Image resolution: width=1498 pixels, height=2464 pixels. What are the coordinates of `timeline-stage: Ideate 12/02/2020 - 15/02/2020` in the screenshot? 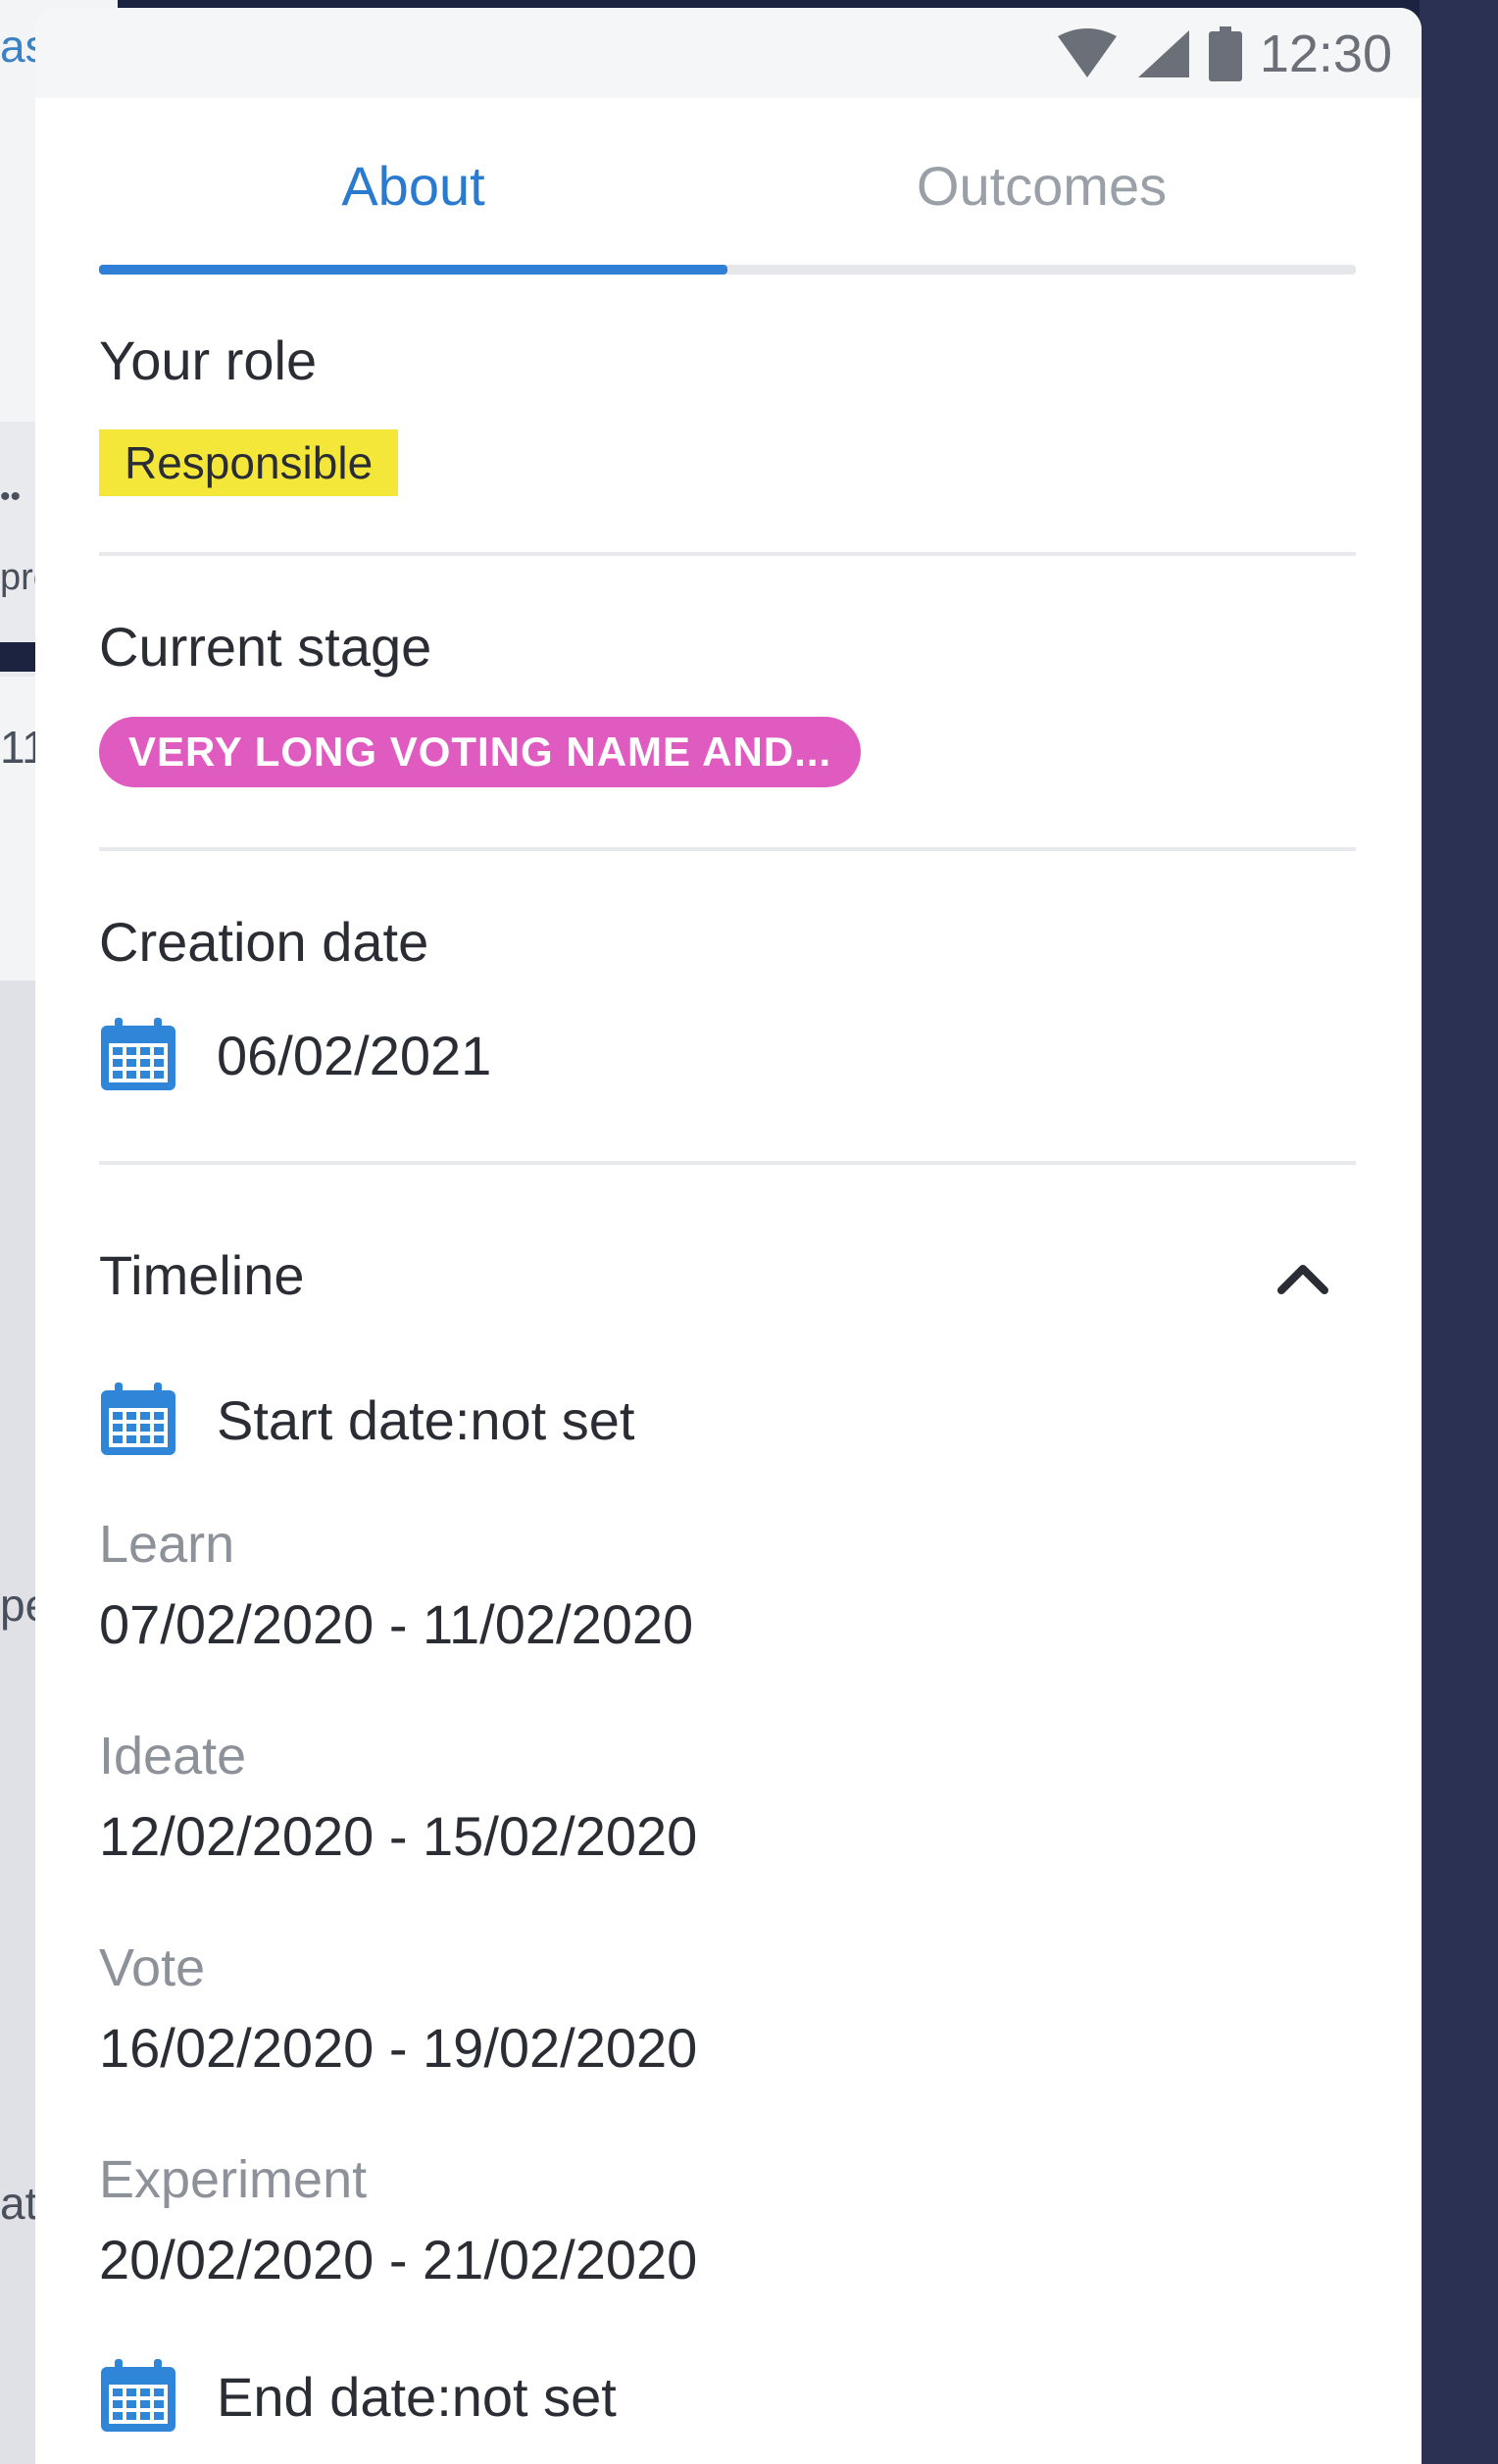 It's located at (727, 1796).